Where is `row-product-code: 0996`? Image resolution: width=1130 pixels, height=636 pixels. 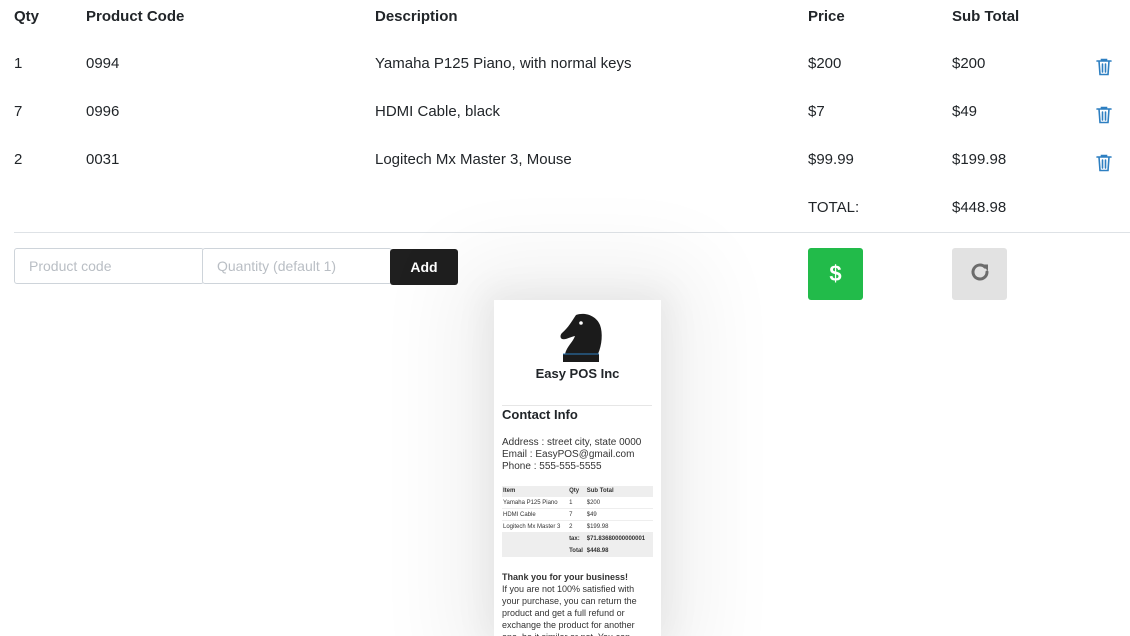 row-product-code: 0996 is located at coordinates (103, 111).